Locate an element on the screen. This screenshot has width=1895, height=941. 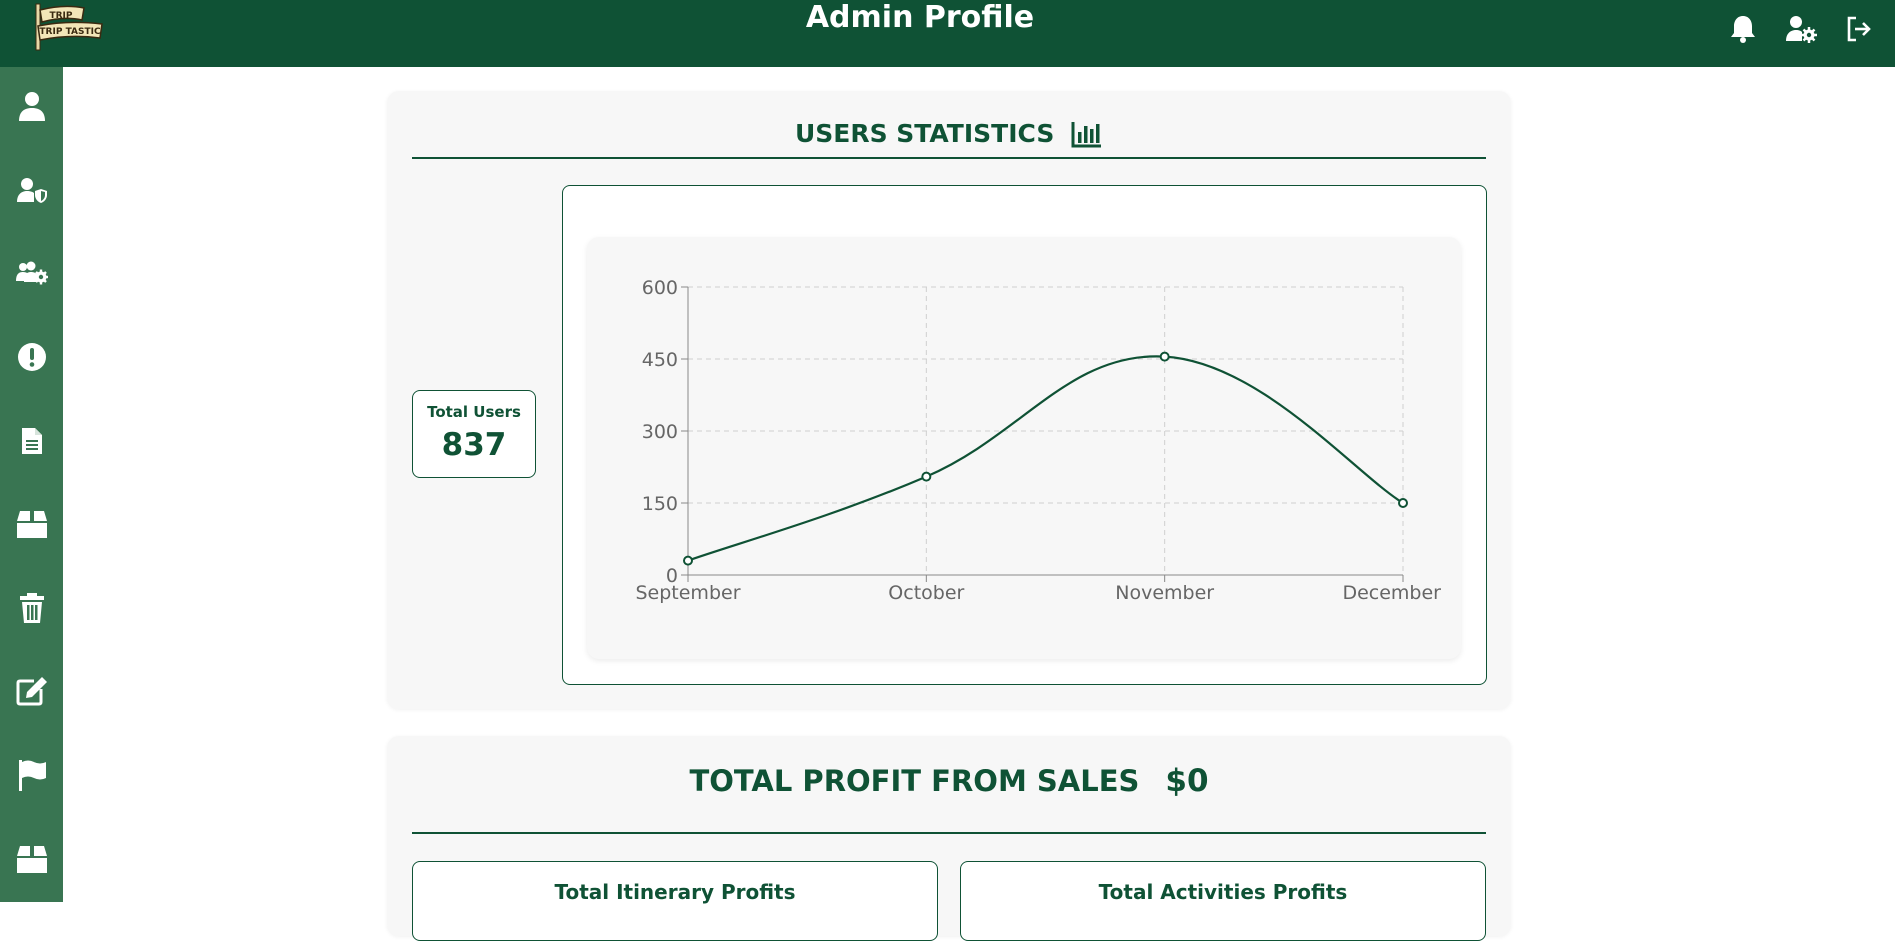
total-users-label: Total Users is located at coordinates (474, 412).